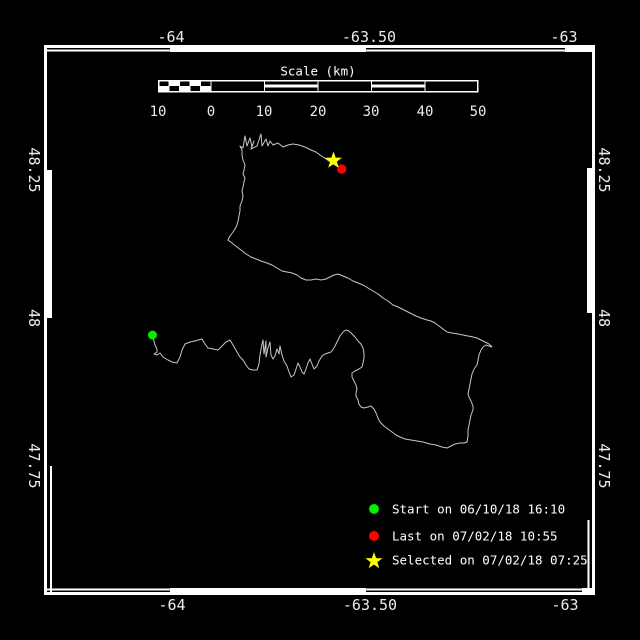 The height and width of the screenshot is (640, 640). I want to click on scale-bar-title: Scale (km), so click(318, 71).